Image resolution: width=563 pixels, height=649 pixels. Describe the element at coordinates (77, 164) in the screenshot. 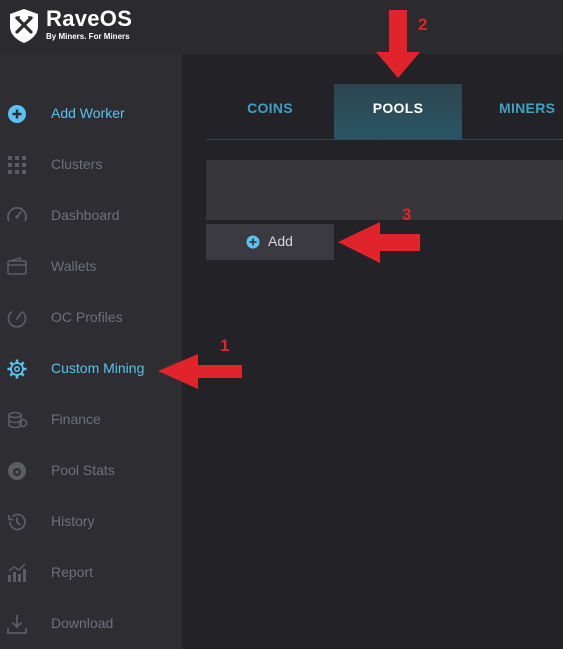

I see `sidebar-item-label: Clusters` at that location.